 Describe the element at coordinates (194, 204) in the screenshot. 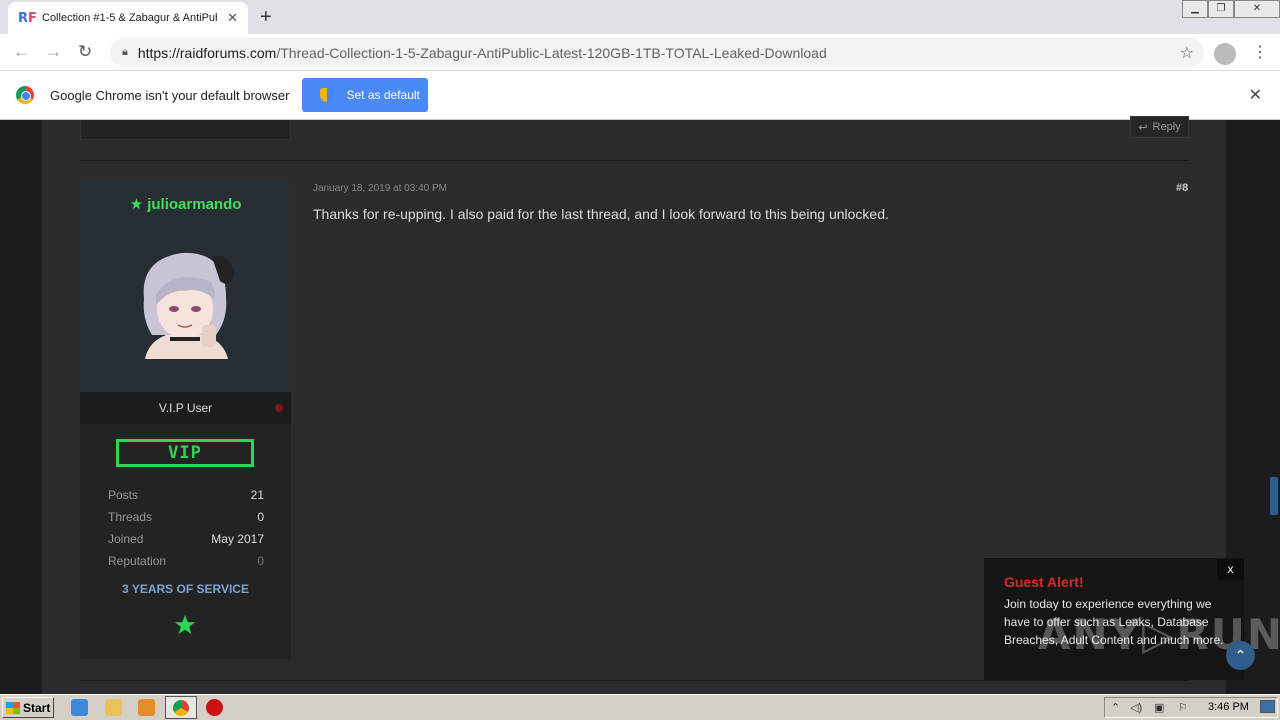

I see `username-text: julioarmando` at that location.